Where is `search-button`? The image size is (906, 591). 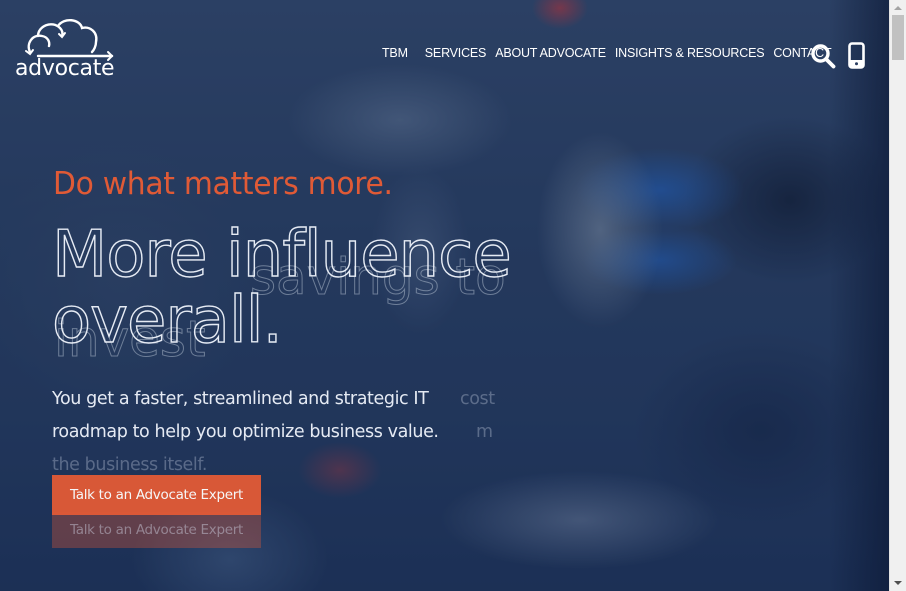 search-button is located at coordinates (823, 56).